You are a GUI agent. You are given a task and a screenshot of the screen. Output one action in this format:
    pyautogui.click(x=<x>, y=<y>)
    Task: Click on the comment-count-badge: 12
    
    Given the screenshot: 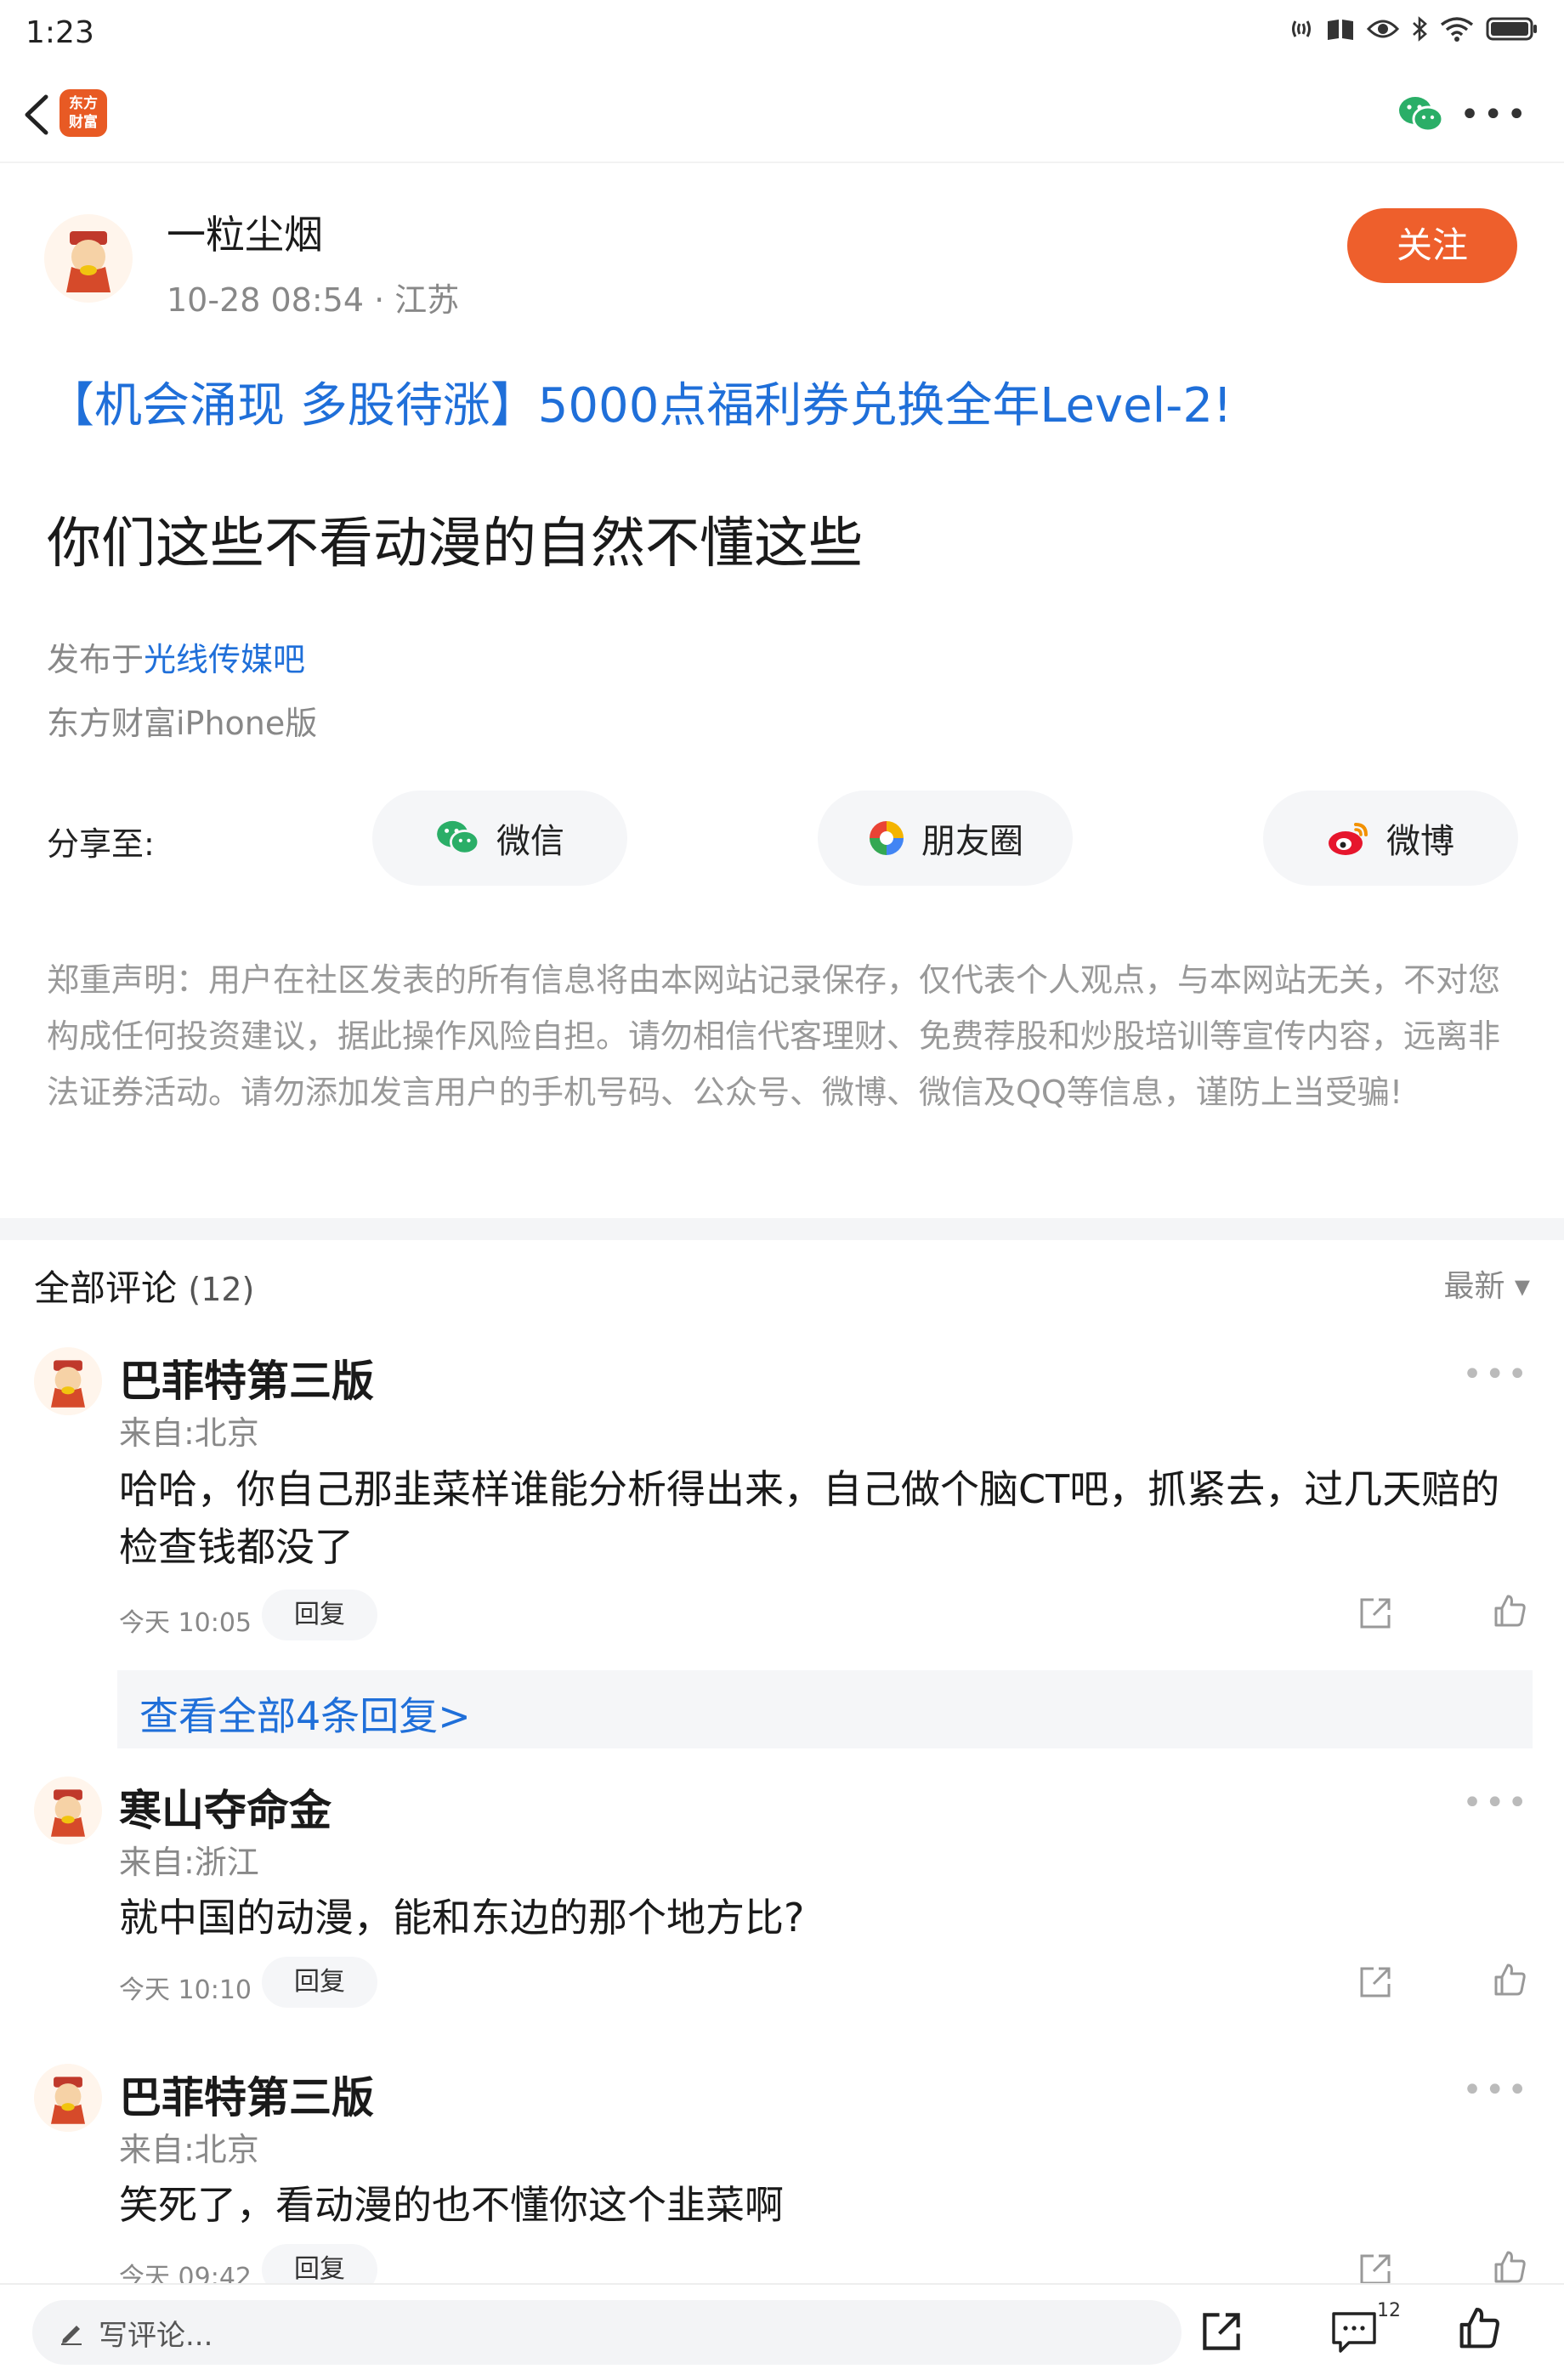 What is the action you would take?
    pyautogui.click(x=1389, y=2310)
    